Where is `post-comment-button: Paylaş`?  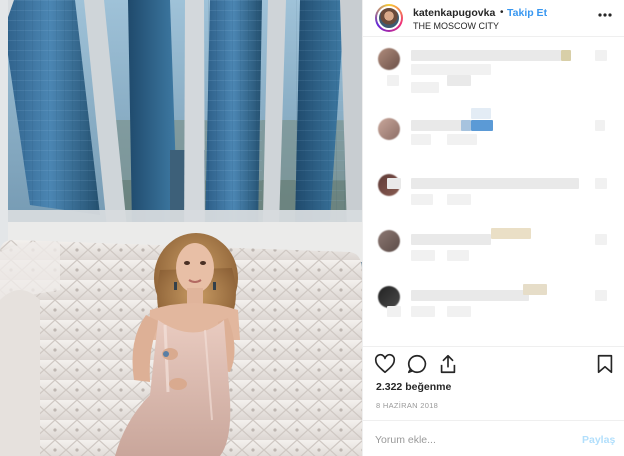
post-comment-button: Paylaş is located at coordinates (598, 440).